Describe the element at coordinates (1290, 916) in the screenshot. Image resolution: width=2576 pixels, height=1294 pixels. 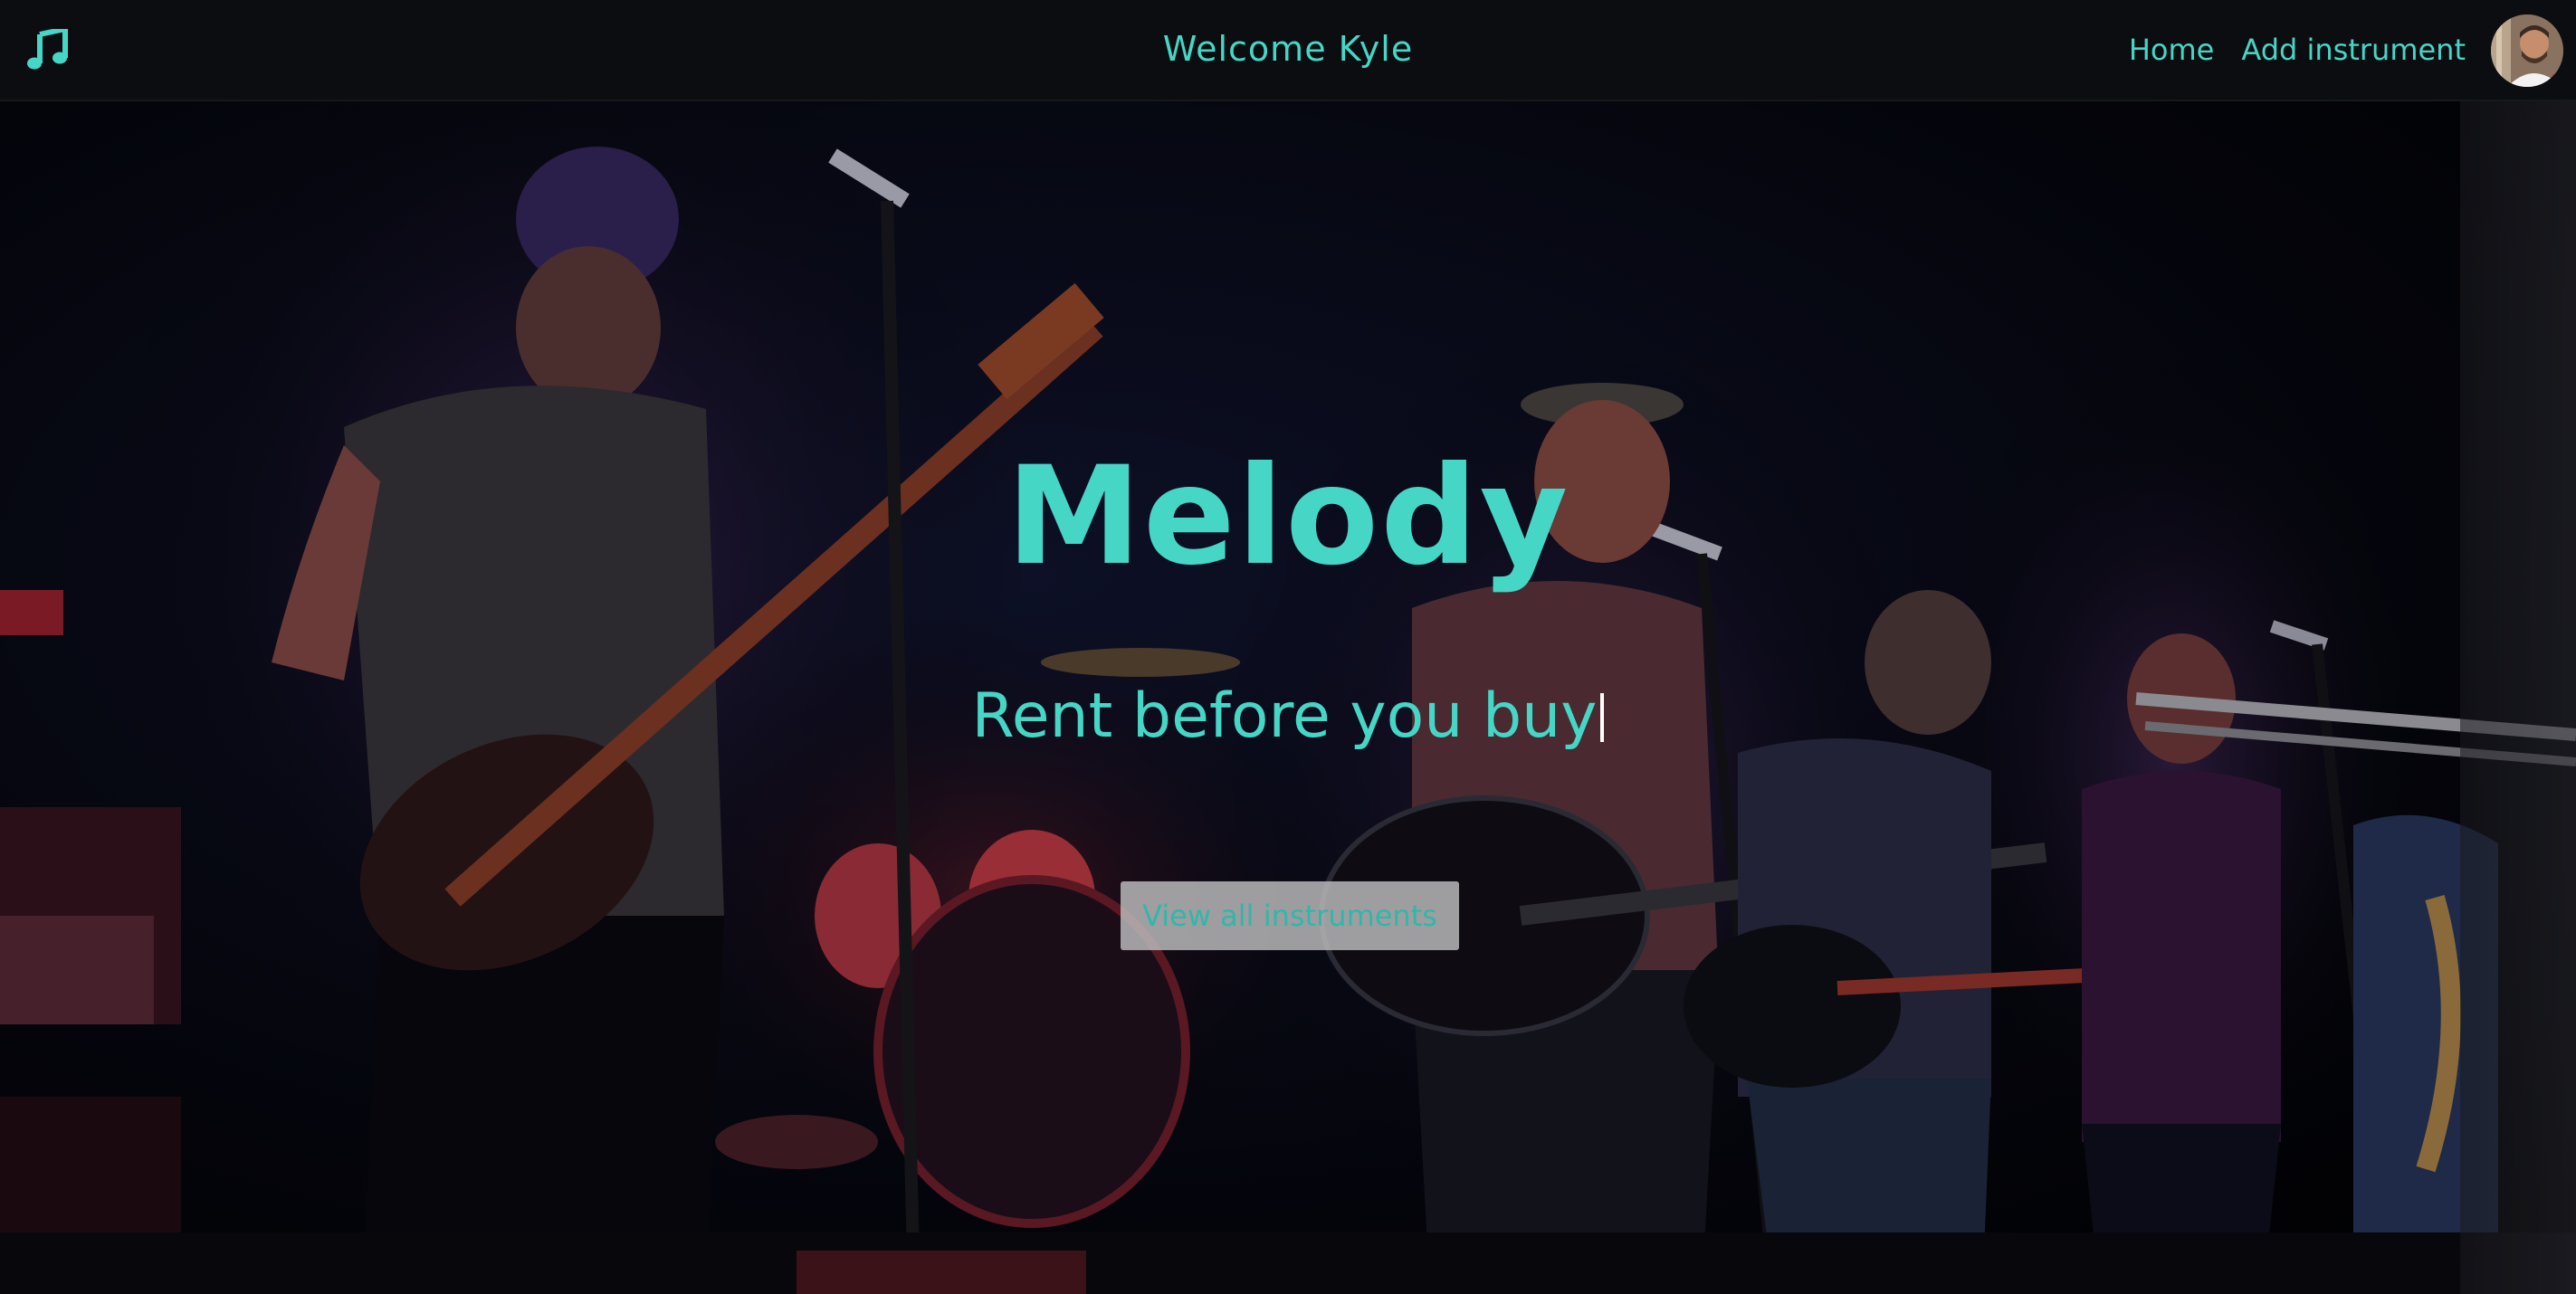
I see `view-all-instruments-button: View all instruments` at that location.